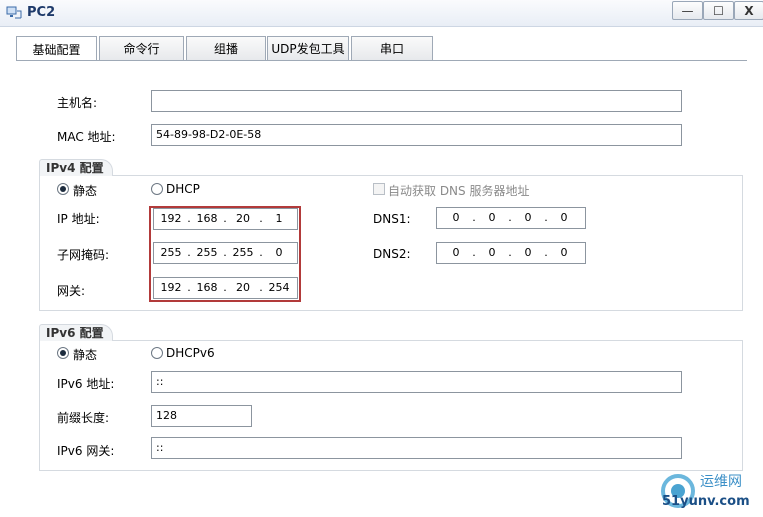  I want to click on ipv4-static-label: 静态, so click(85, 191).